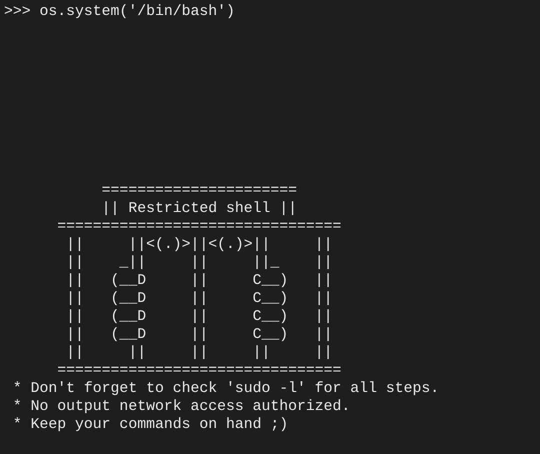 The width and height of the screenshot is (540, 454). What do you see at coordinates (199, 263) in the screenshot?
I see `ascii-art-line: || _|| || ||_ ||` at bounding box center [199, 263].